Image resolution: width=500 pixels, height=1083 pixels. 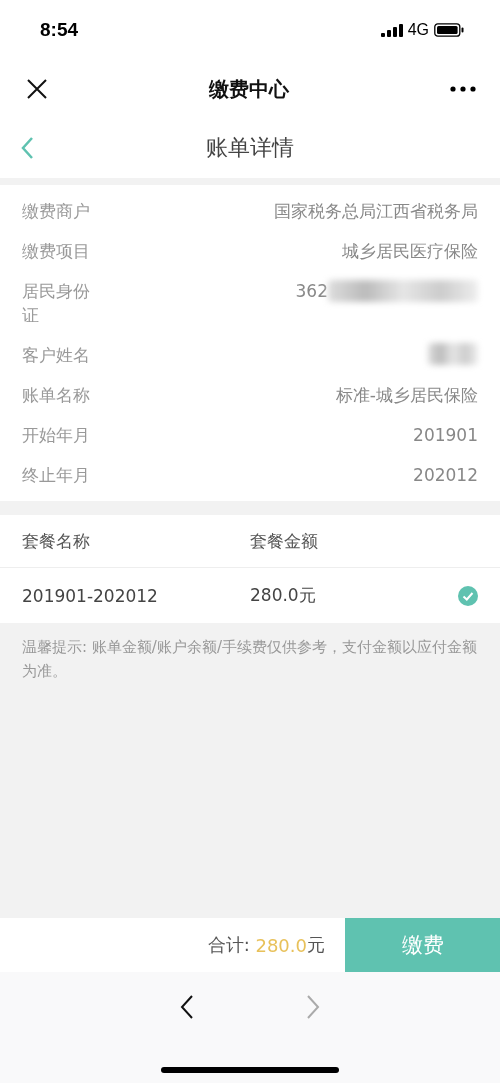 What do you see at coordinates (418, 30) in the screenshot?
I see `network-label: 4G` at bounding box center [418, 30].